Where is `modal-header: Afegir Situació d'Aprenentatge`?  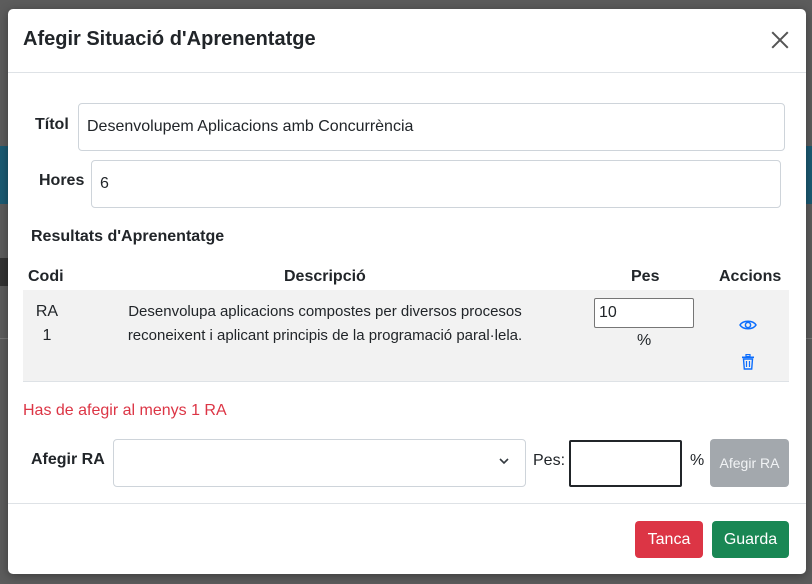 modal-header: Afegir Situació d'Aprenentatge is located at coordinates (407, 41).